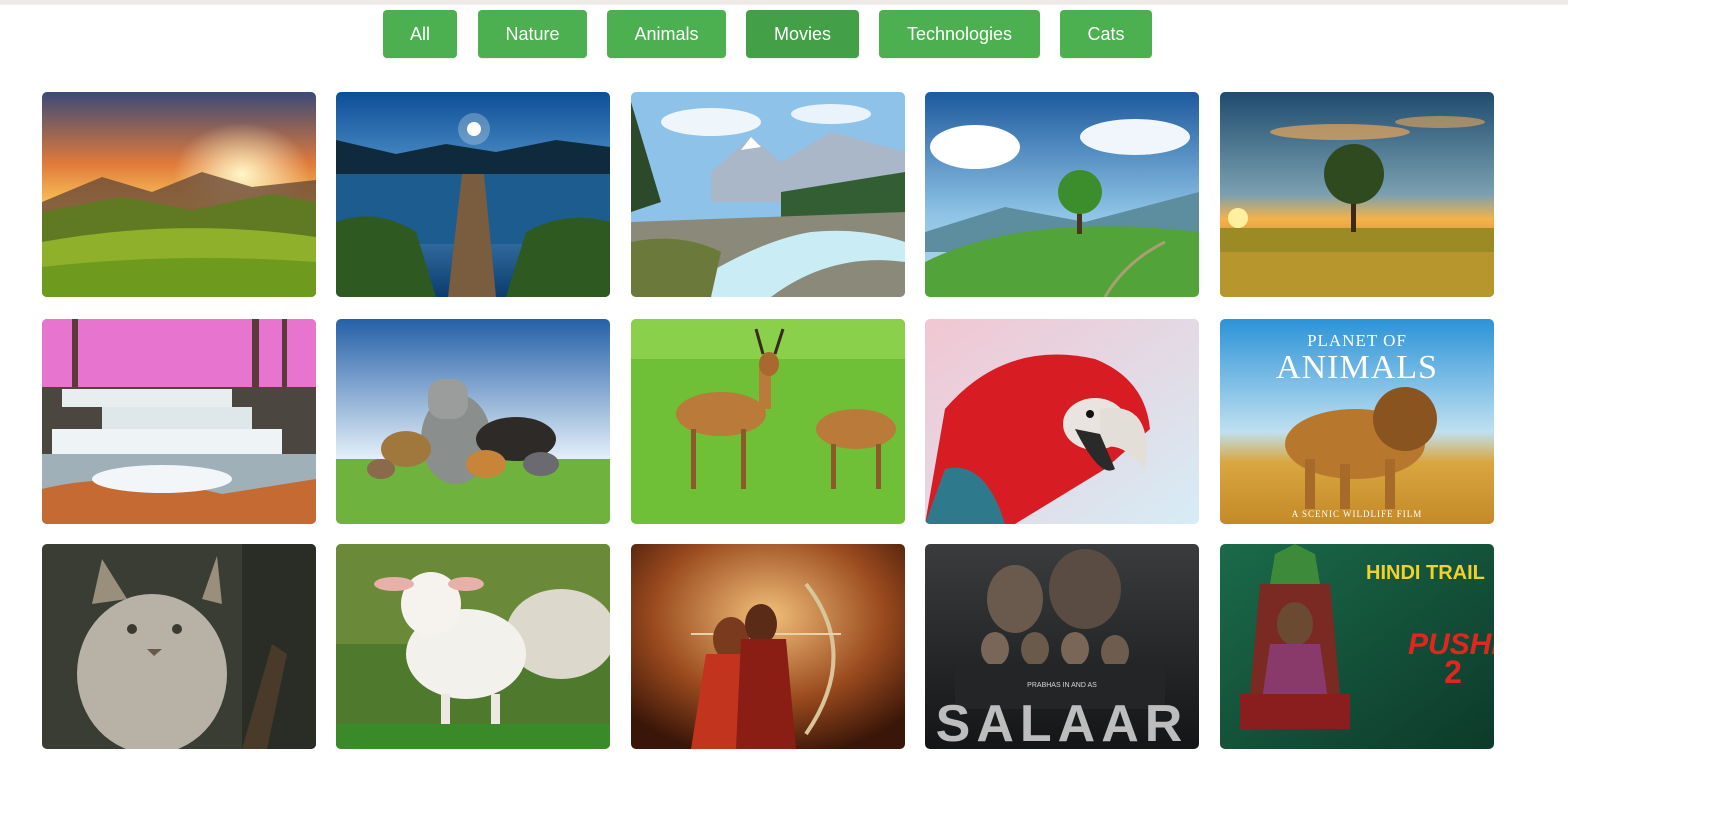 This screenshot has width=1717, height=815. I want to click on gallery-image-pushpa-poster: HINDI TRAIL PUSHPA 2, so click(1357, 646).